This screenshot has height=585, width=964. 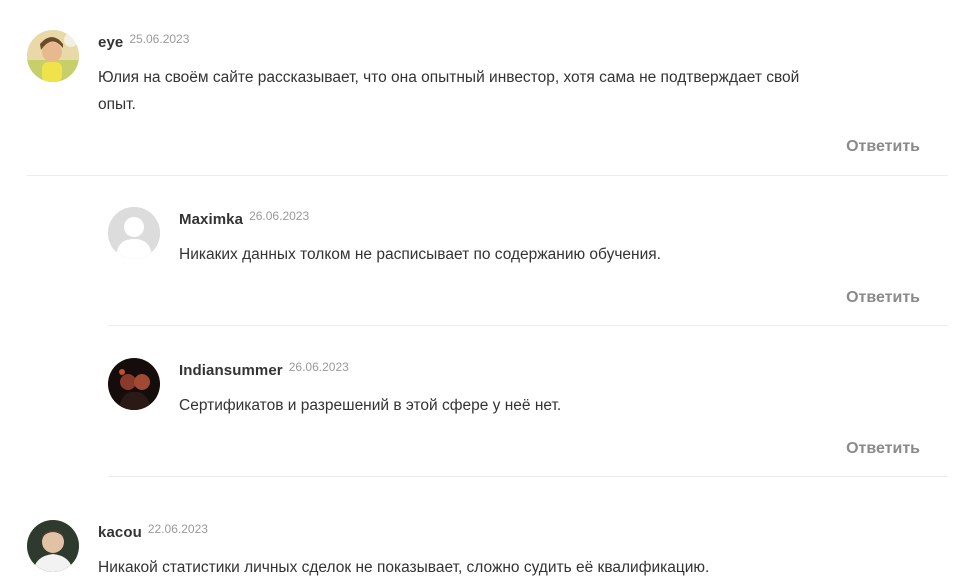 What do you see at coordinates (178, 529) in the screenshot?
I see `comment-date: 22.06.2023` at bounding box center [178, 529].